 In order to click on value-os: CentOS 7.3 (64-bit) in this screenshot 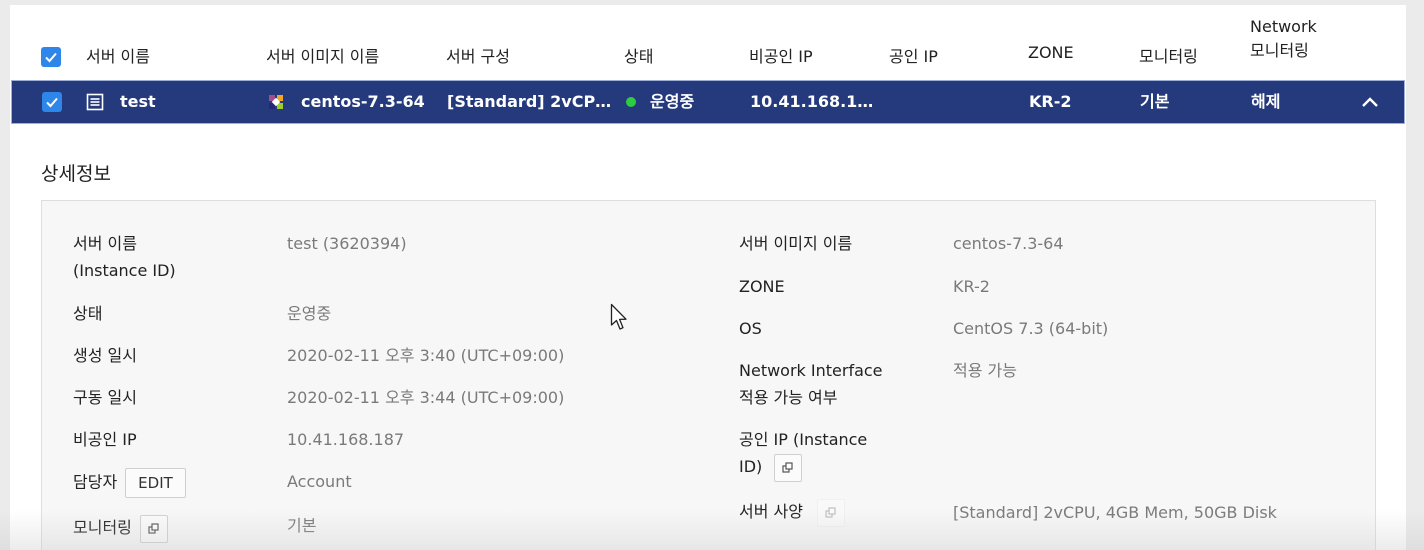, I will do `click(1031, 328)`.